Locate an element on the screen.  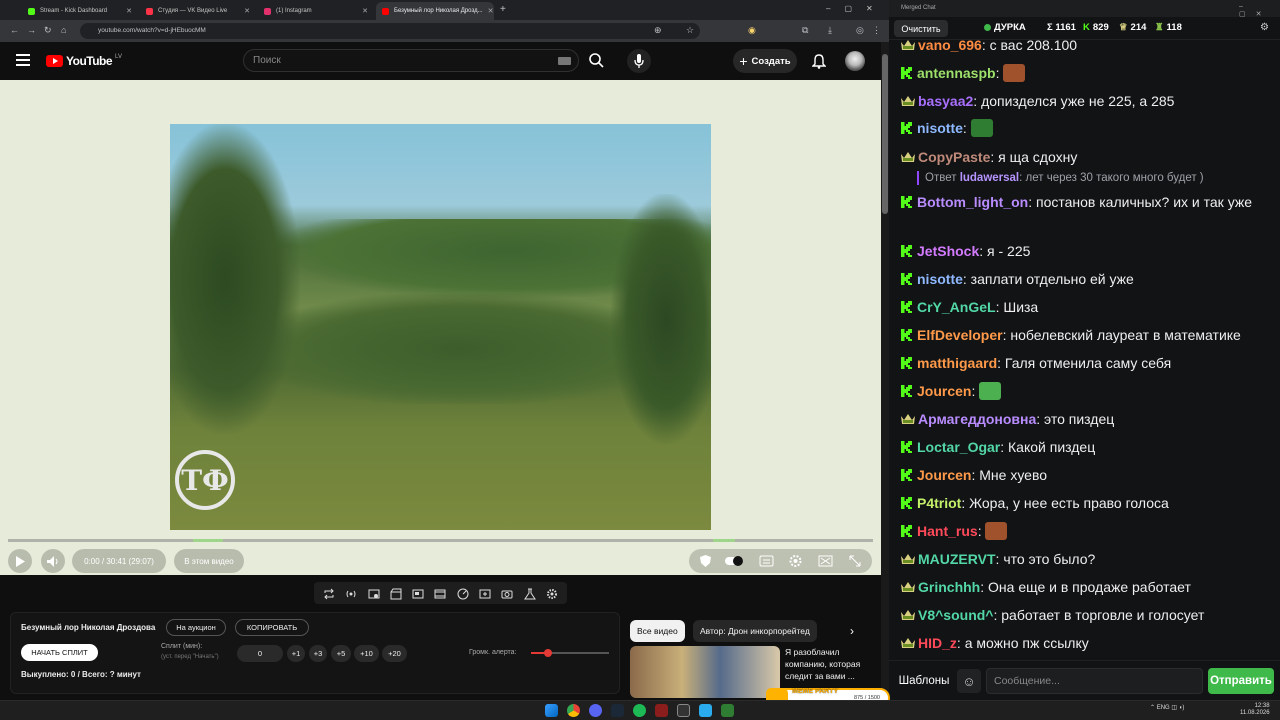
chat-username: ElfDeveloper is located at coordinates (960, 335).